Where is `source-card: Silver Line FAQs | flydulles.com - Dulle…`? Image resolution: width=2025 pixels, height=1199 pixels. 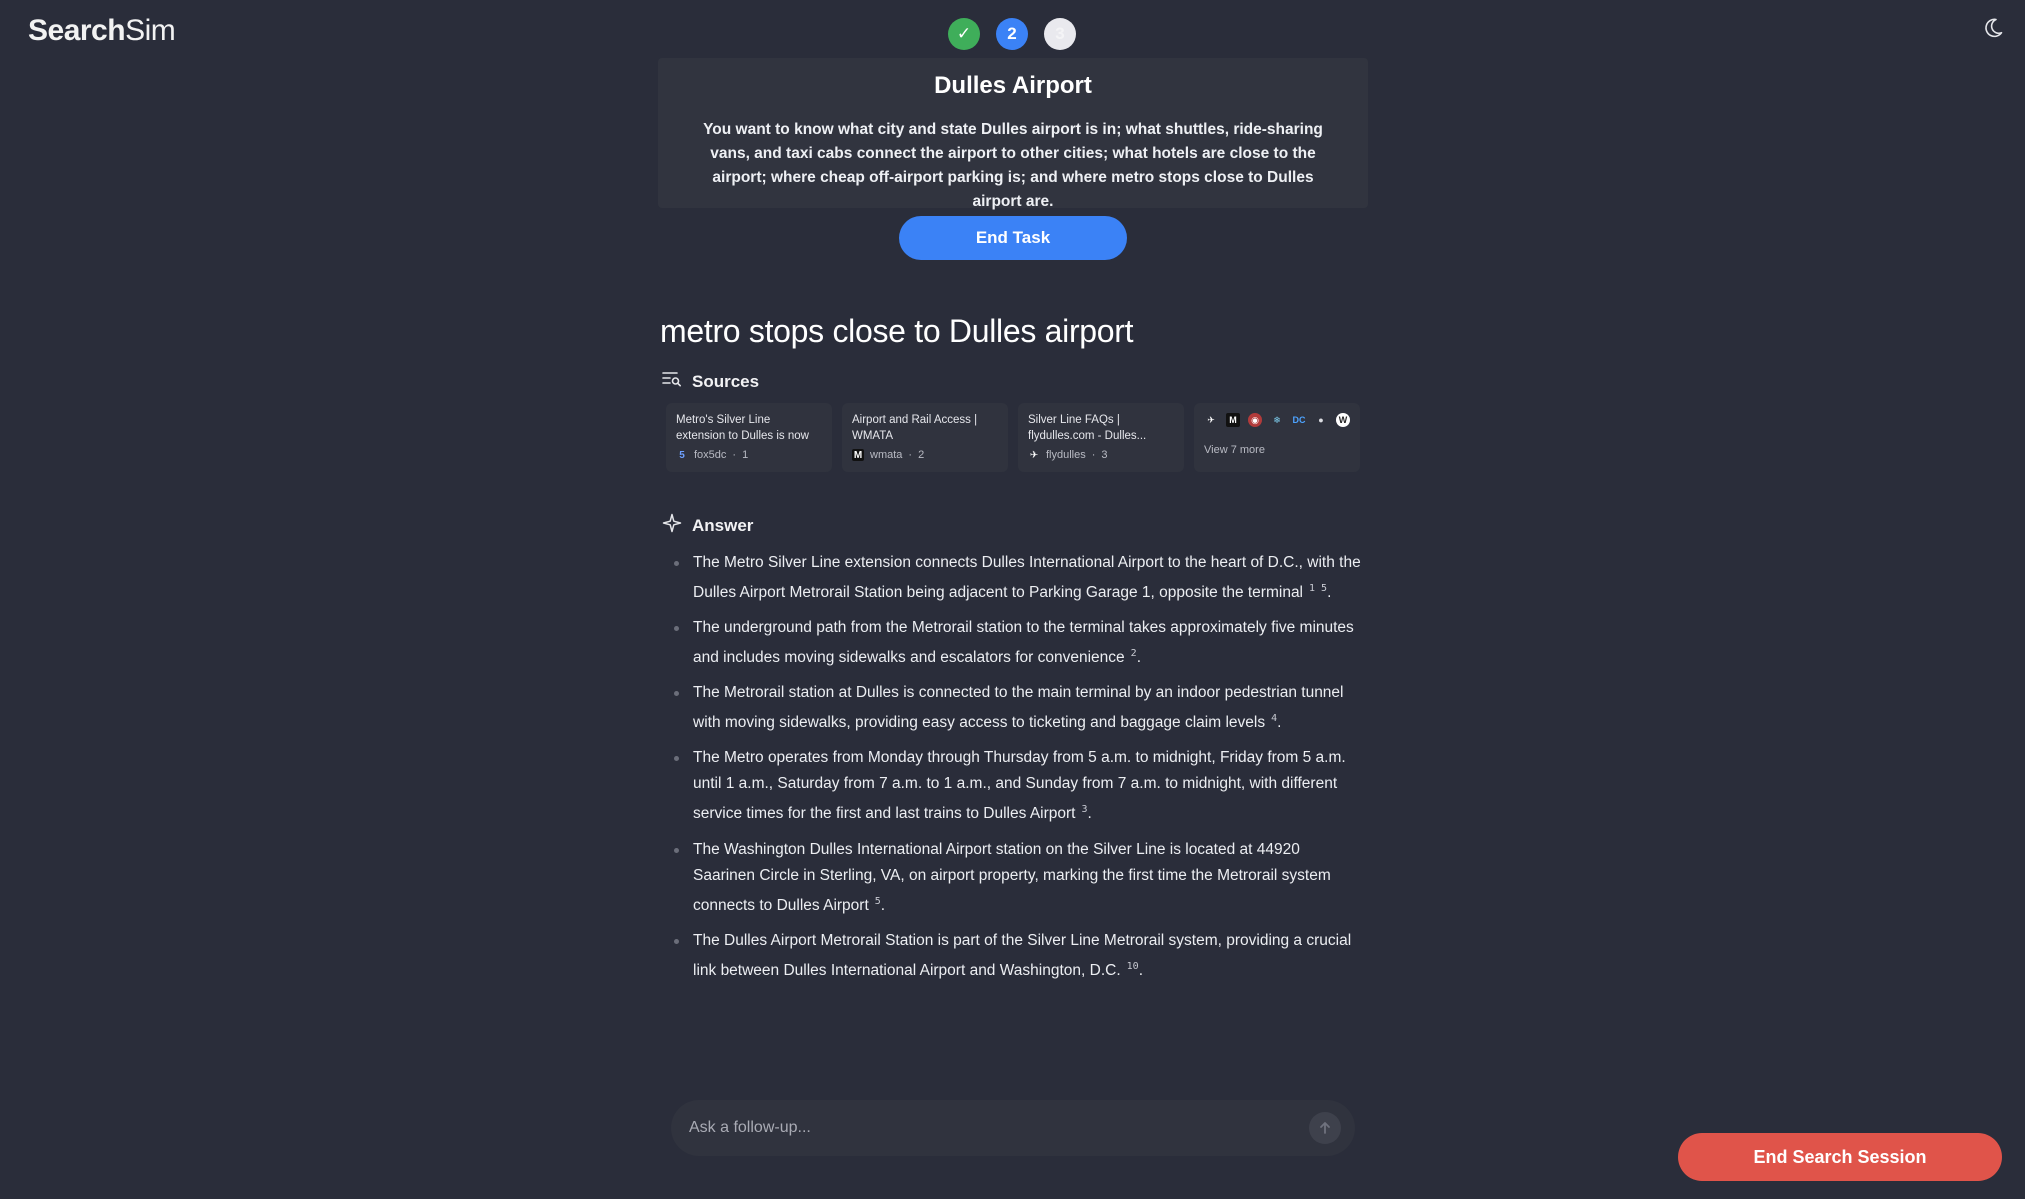
source-card: Silver Line FAQs | flydulles.com - Dulle… is located at coordinates (1101, 437).